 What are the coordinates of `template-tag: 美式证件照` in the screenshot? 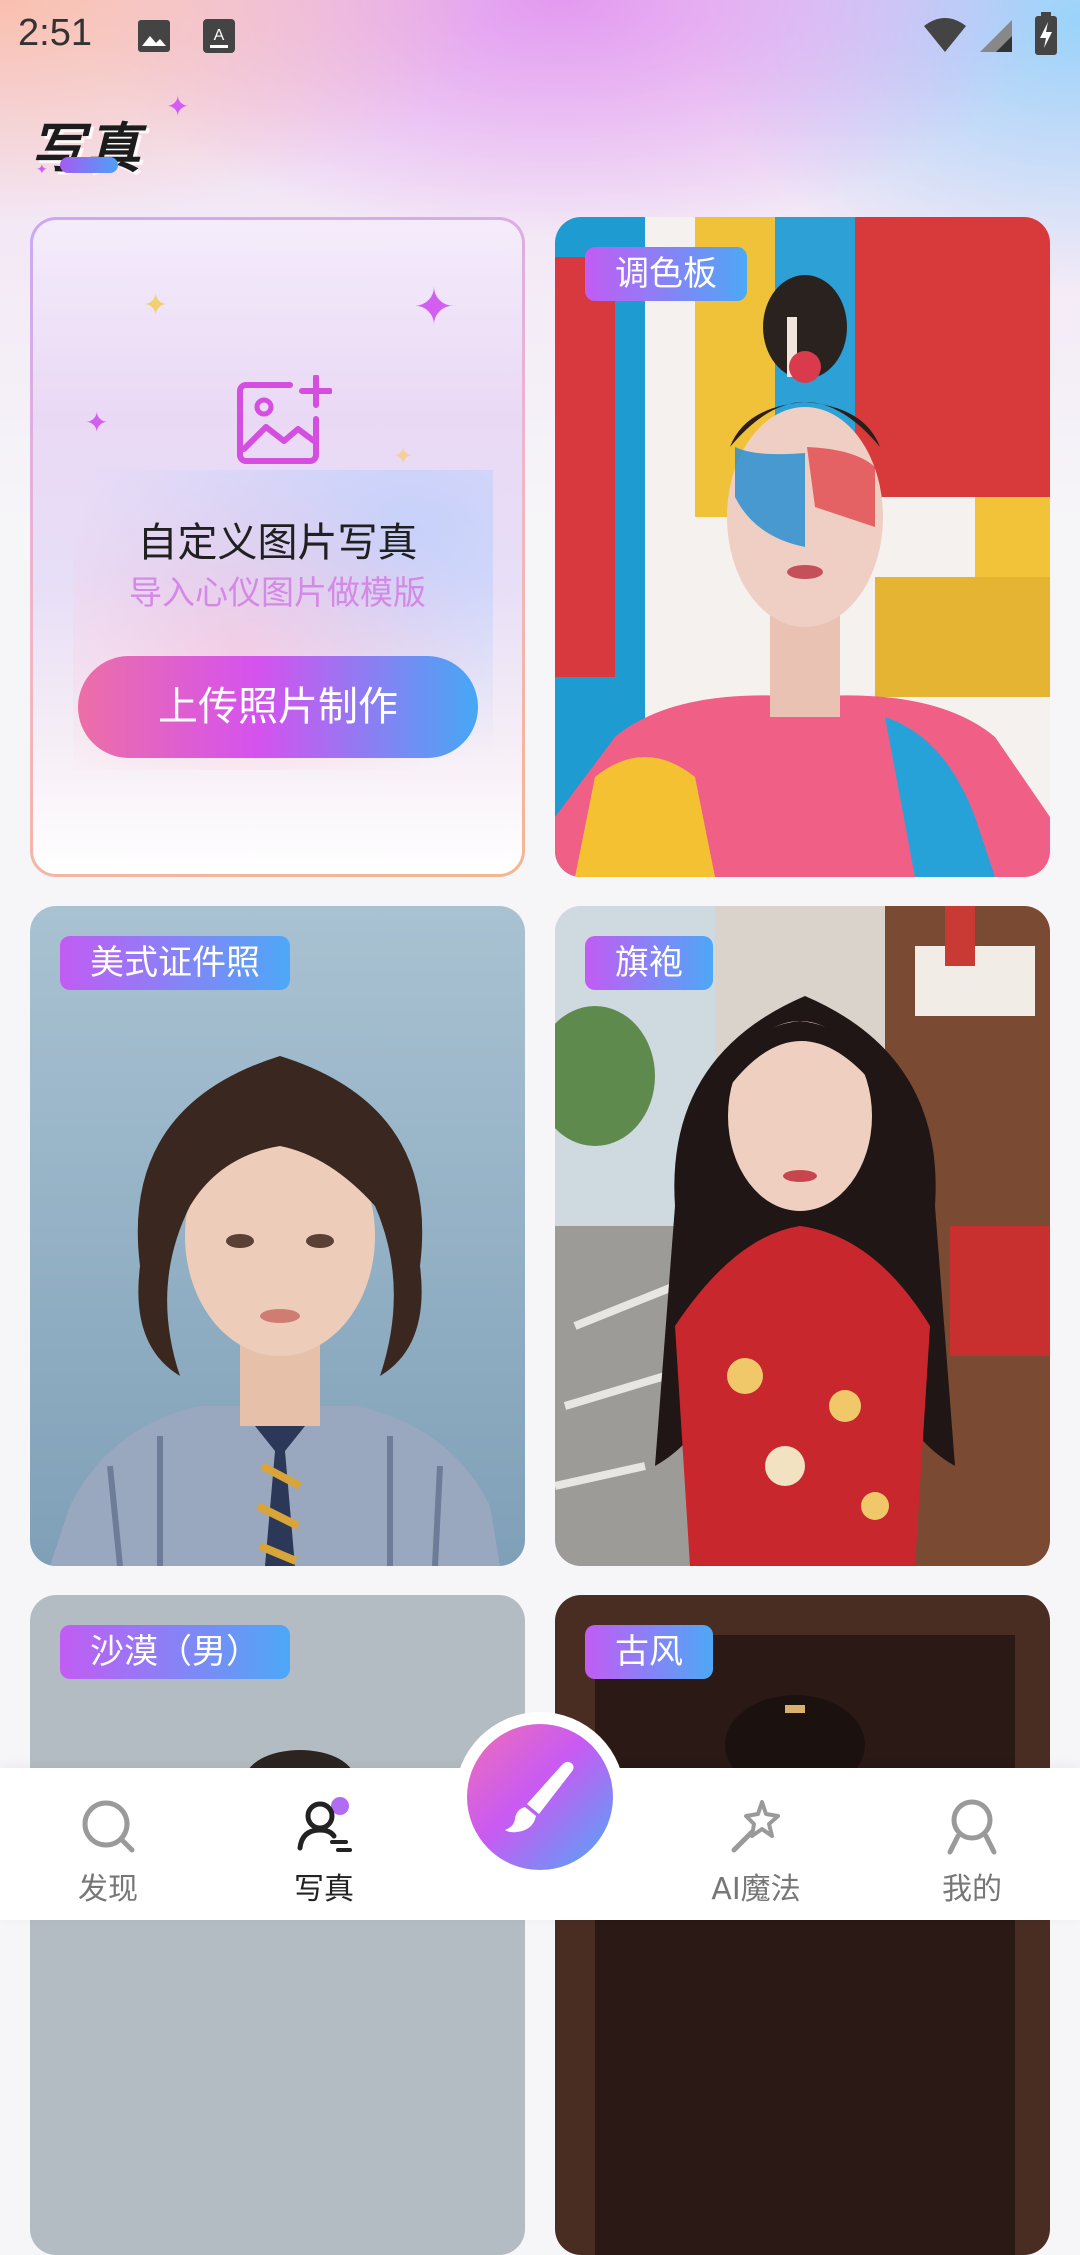 It's located at (175, 963).